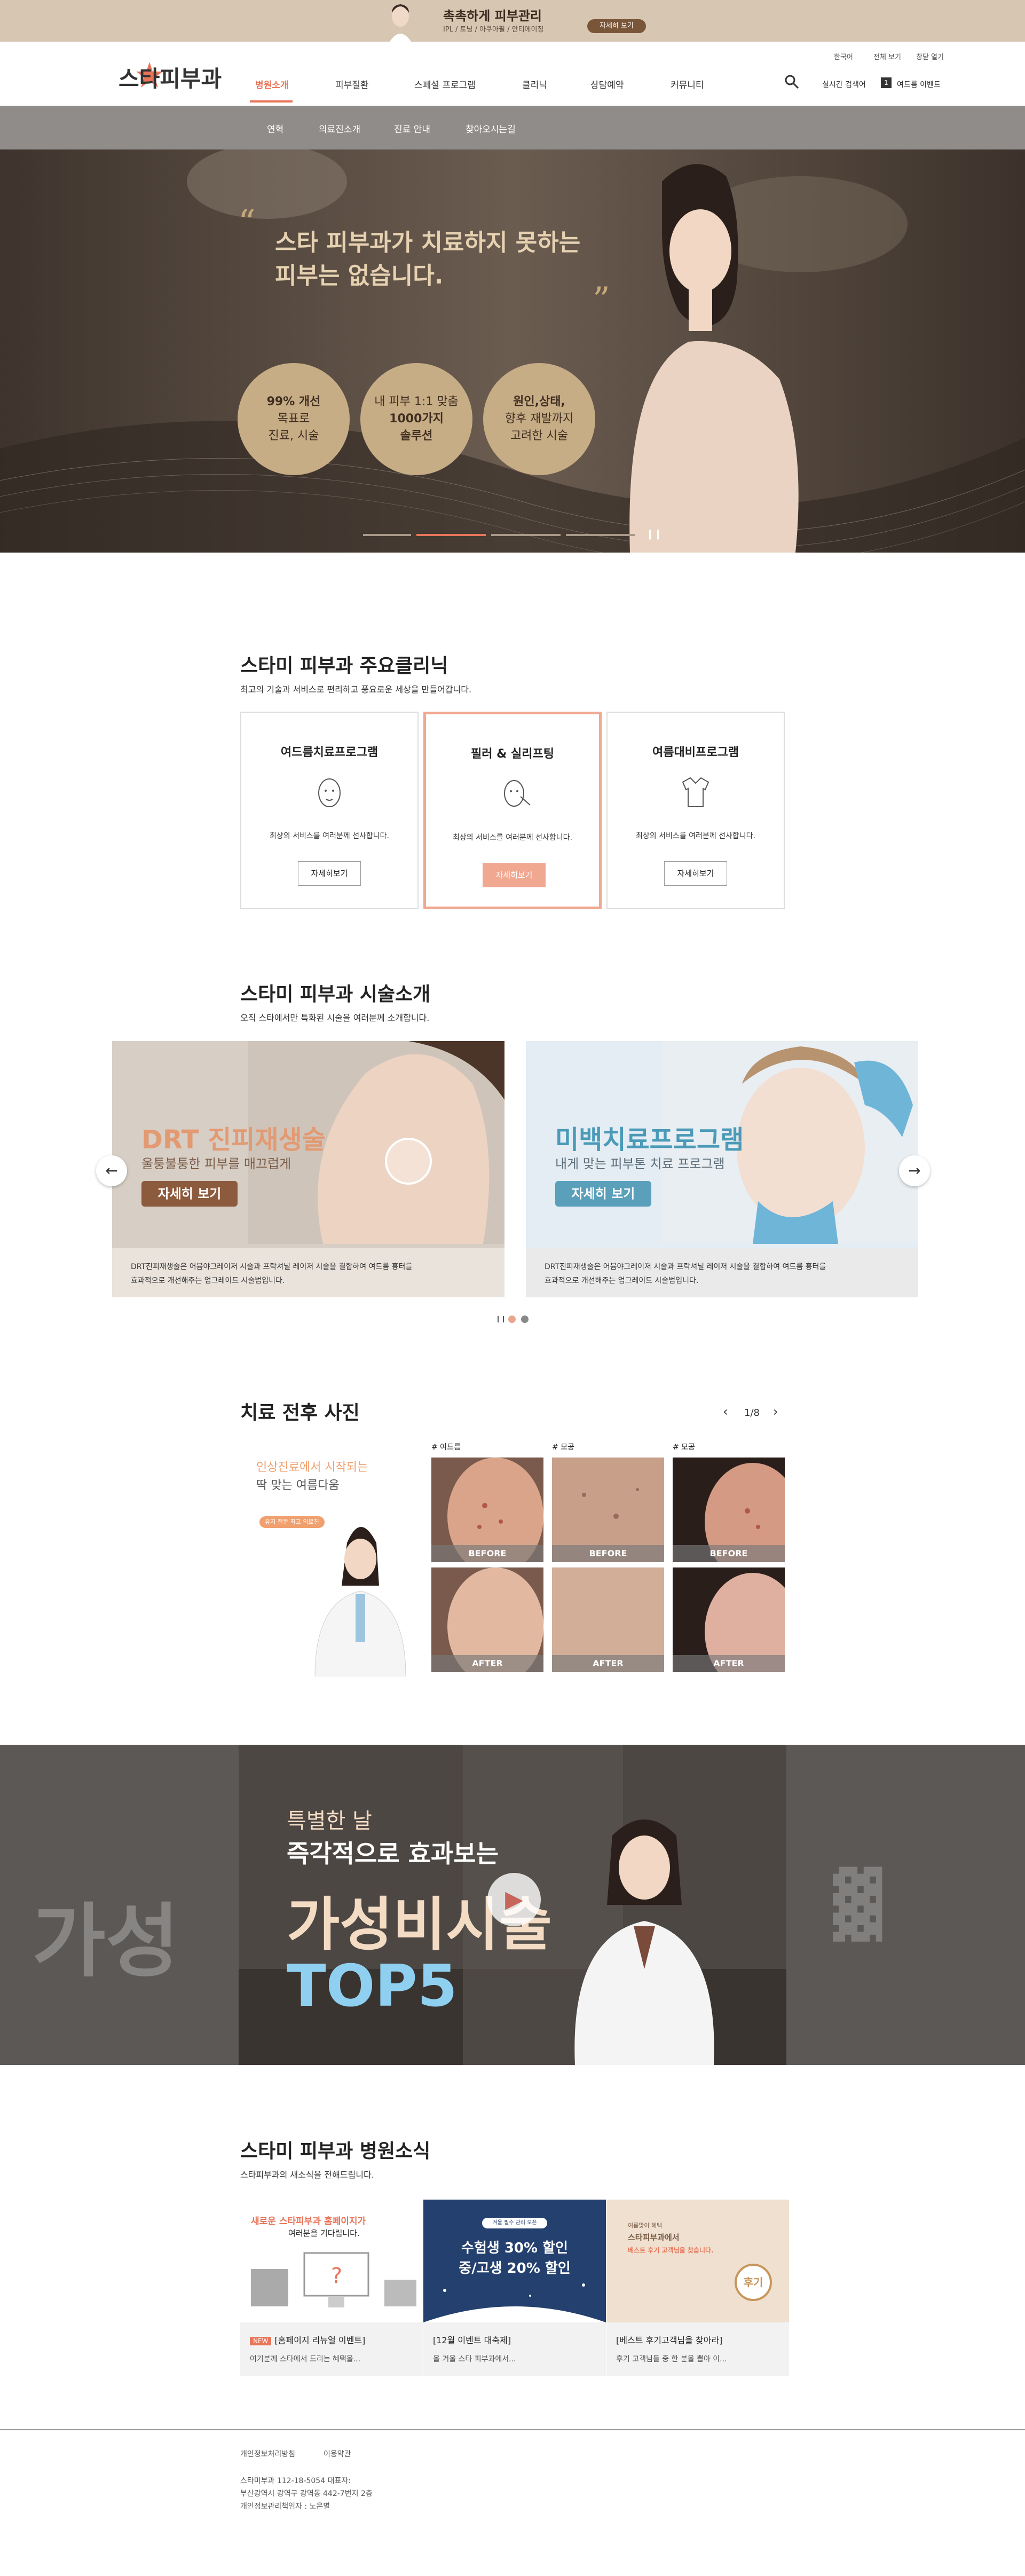  I want to click on news-image-line: 겨울 필수 관리 오픈, so click(514, 2223).